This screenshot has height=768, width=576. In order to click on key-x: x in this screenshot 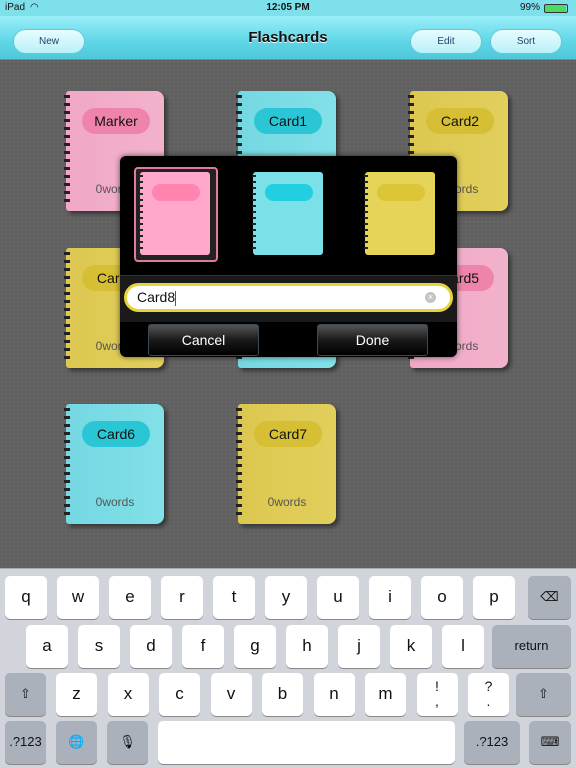, I will do `click(128, 694)`.